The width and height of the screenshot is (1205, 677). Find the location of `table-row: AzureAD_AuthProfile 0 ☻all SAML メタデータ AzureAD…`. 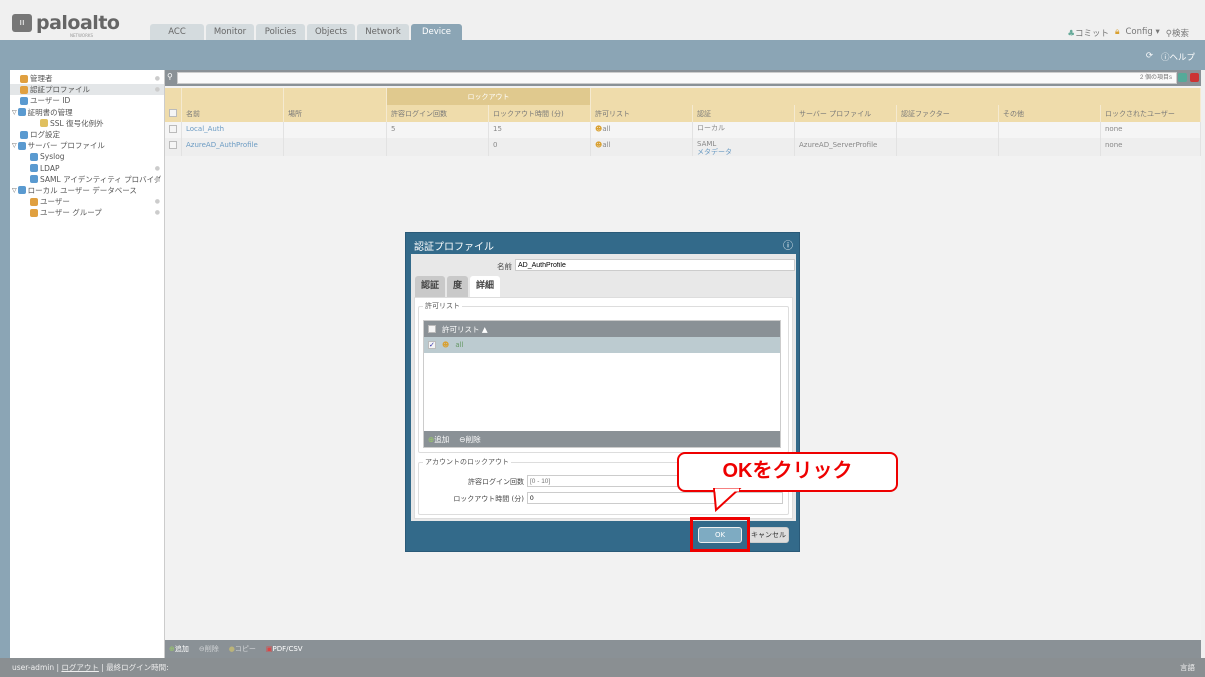

table-row: AzureAD_AuthProfile 0 ☻all SAML メタデータ AzureAD… is located at coordinates (683, 147).